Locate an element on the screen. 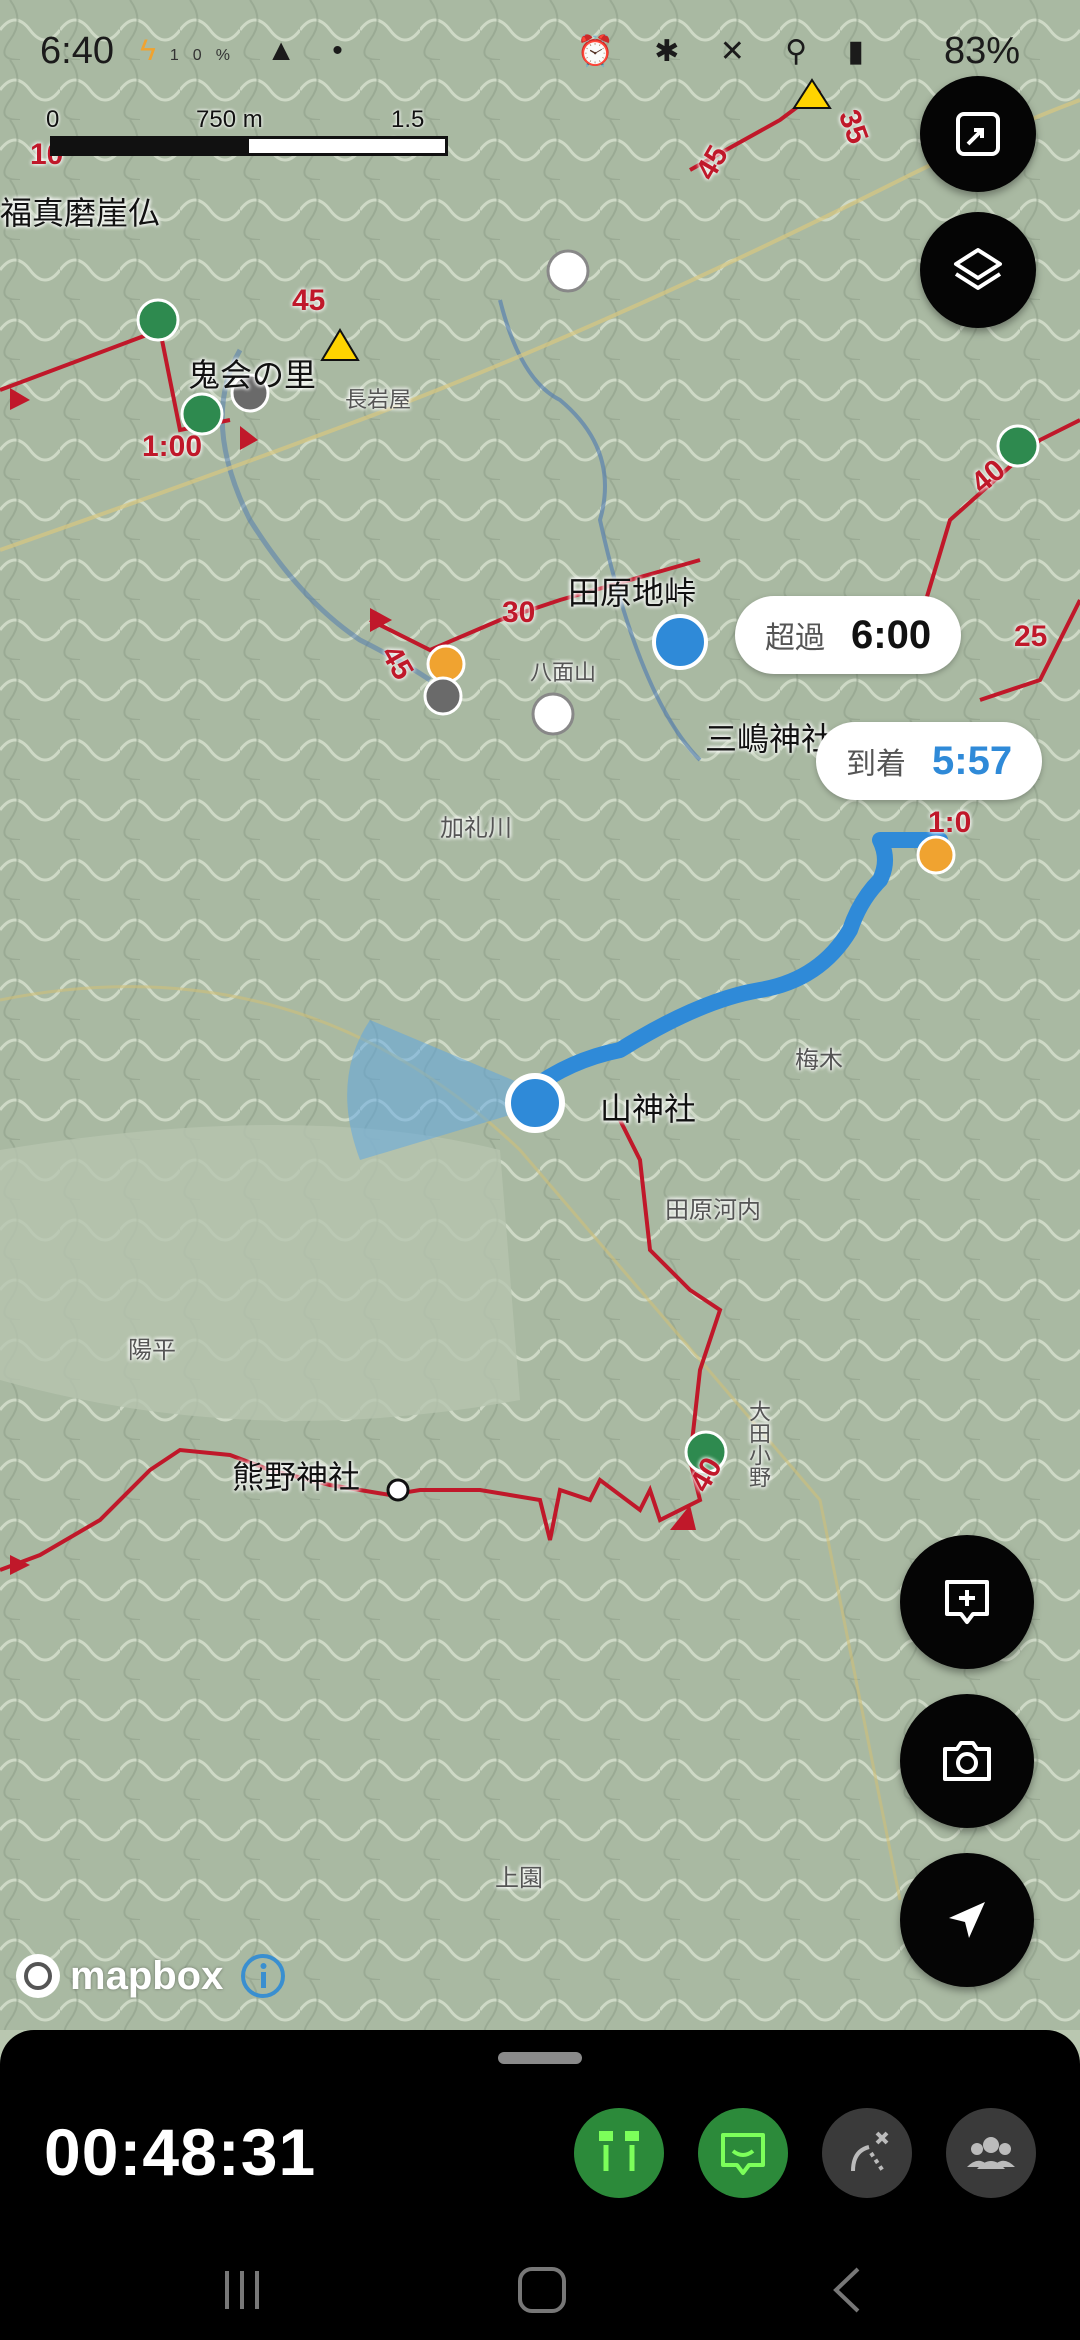 The width and height of the screenshot is (1080, 2340). arrive-time-bubble: 到着 5:57 is located at coordinates (929, 761).